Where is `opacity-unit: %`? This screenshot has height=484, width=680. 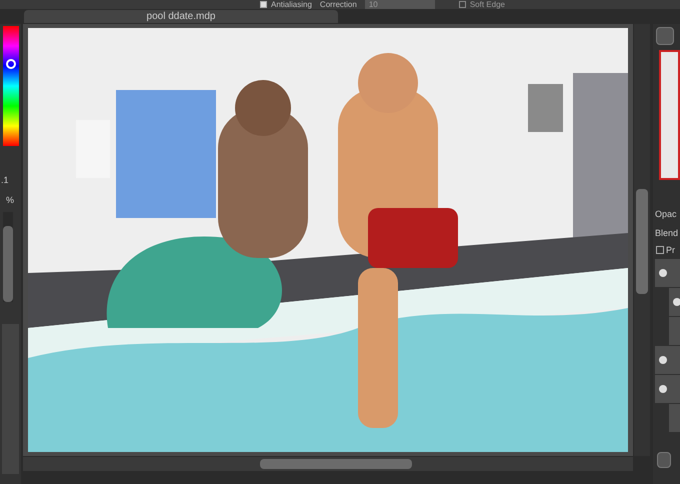
opacity-unit: % is located at coordinates (10, 200).